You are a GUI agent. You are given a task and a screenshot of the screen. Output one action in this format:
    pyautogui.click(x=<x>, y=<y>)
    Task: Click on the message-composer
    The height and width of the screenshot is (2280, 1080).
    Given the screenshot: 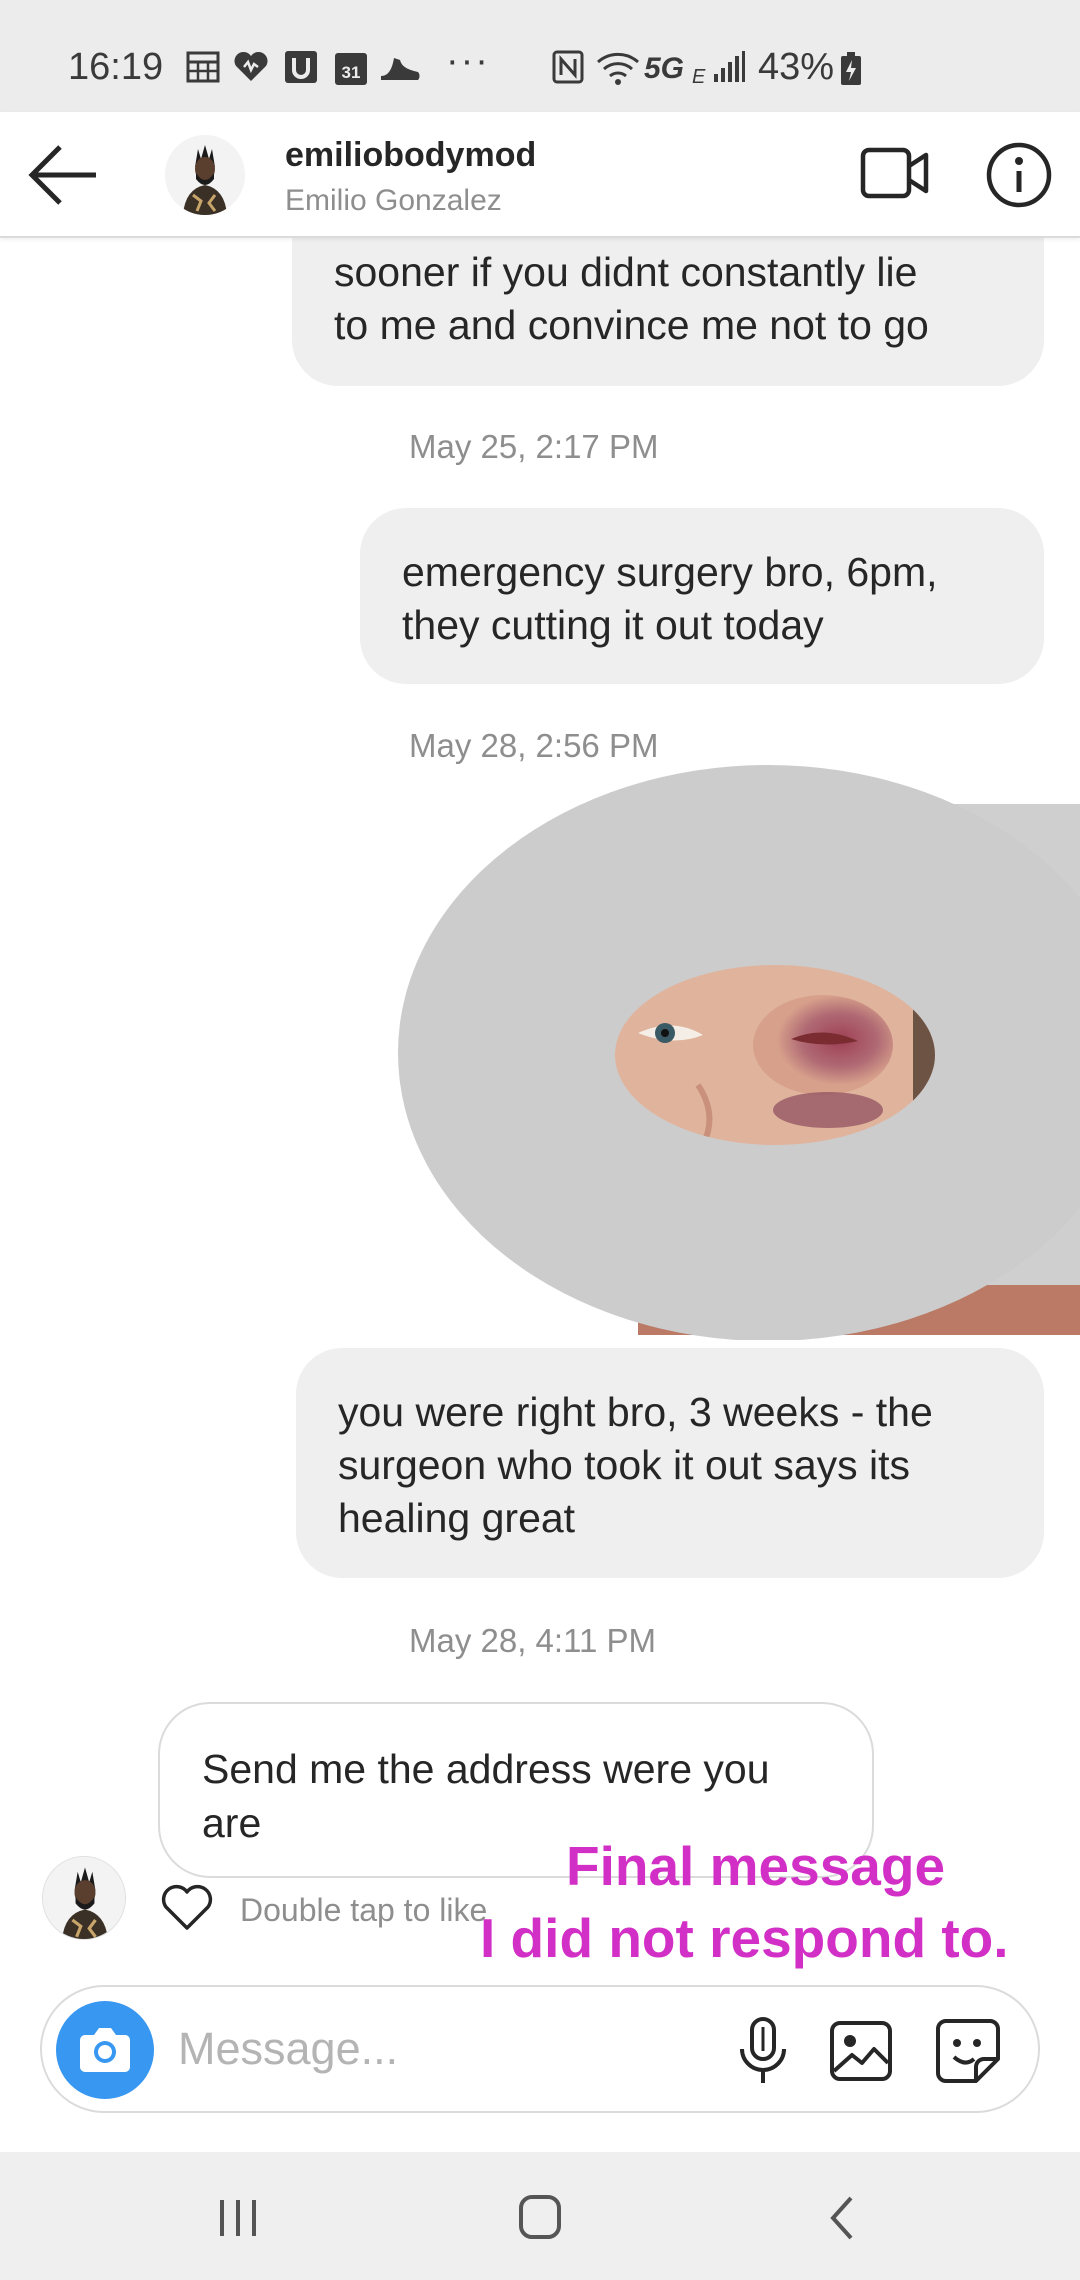 What is the action you would take?
    pyautogui.click(x=540, y=2049)
    